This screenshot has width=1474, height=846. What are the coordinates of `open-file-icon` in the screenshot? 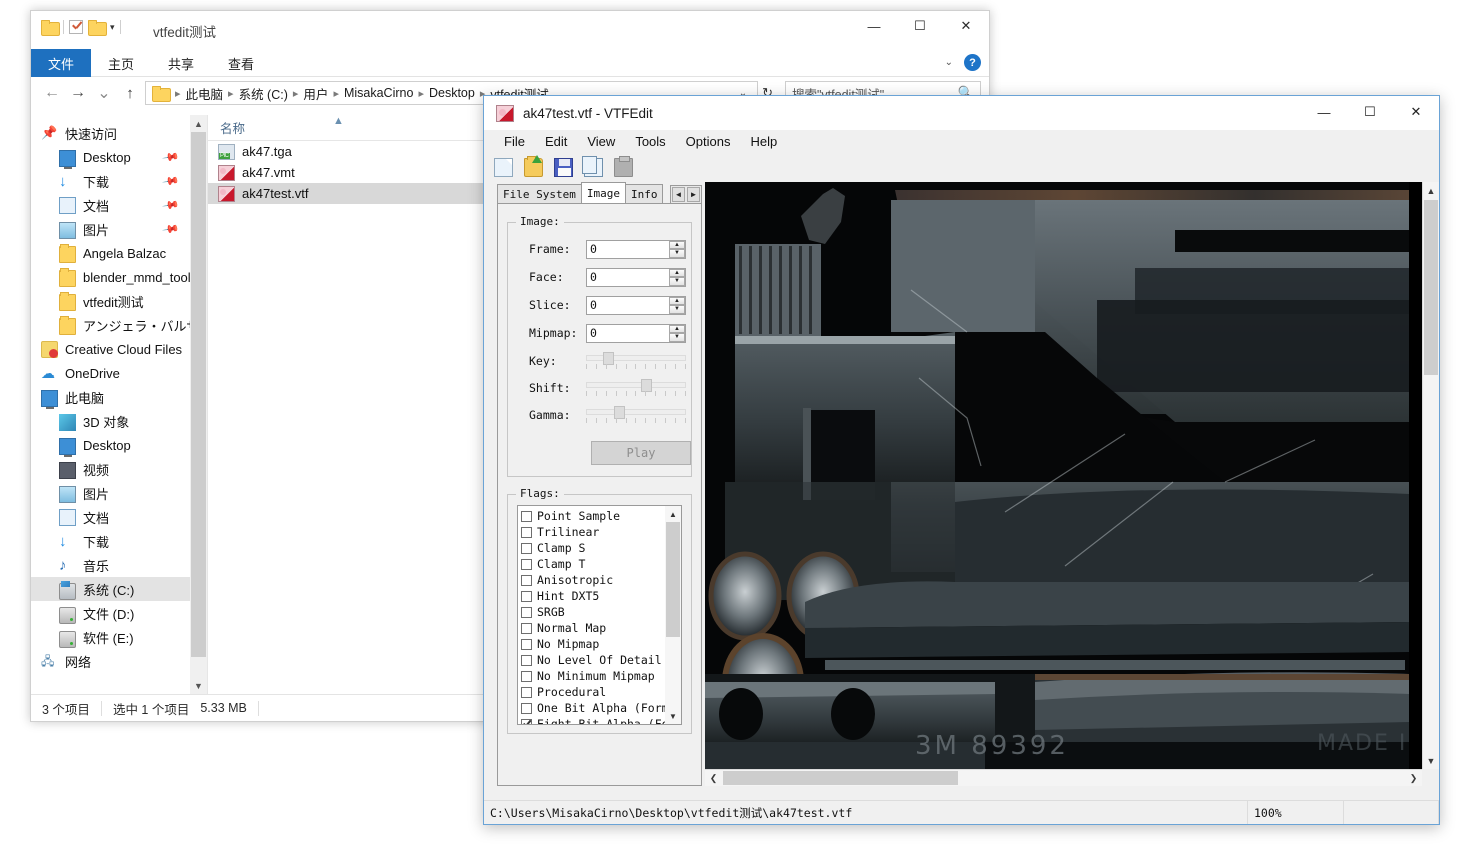 It's located at (533, 165).